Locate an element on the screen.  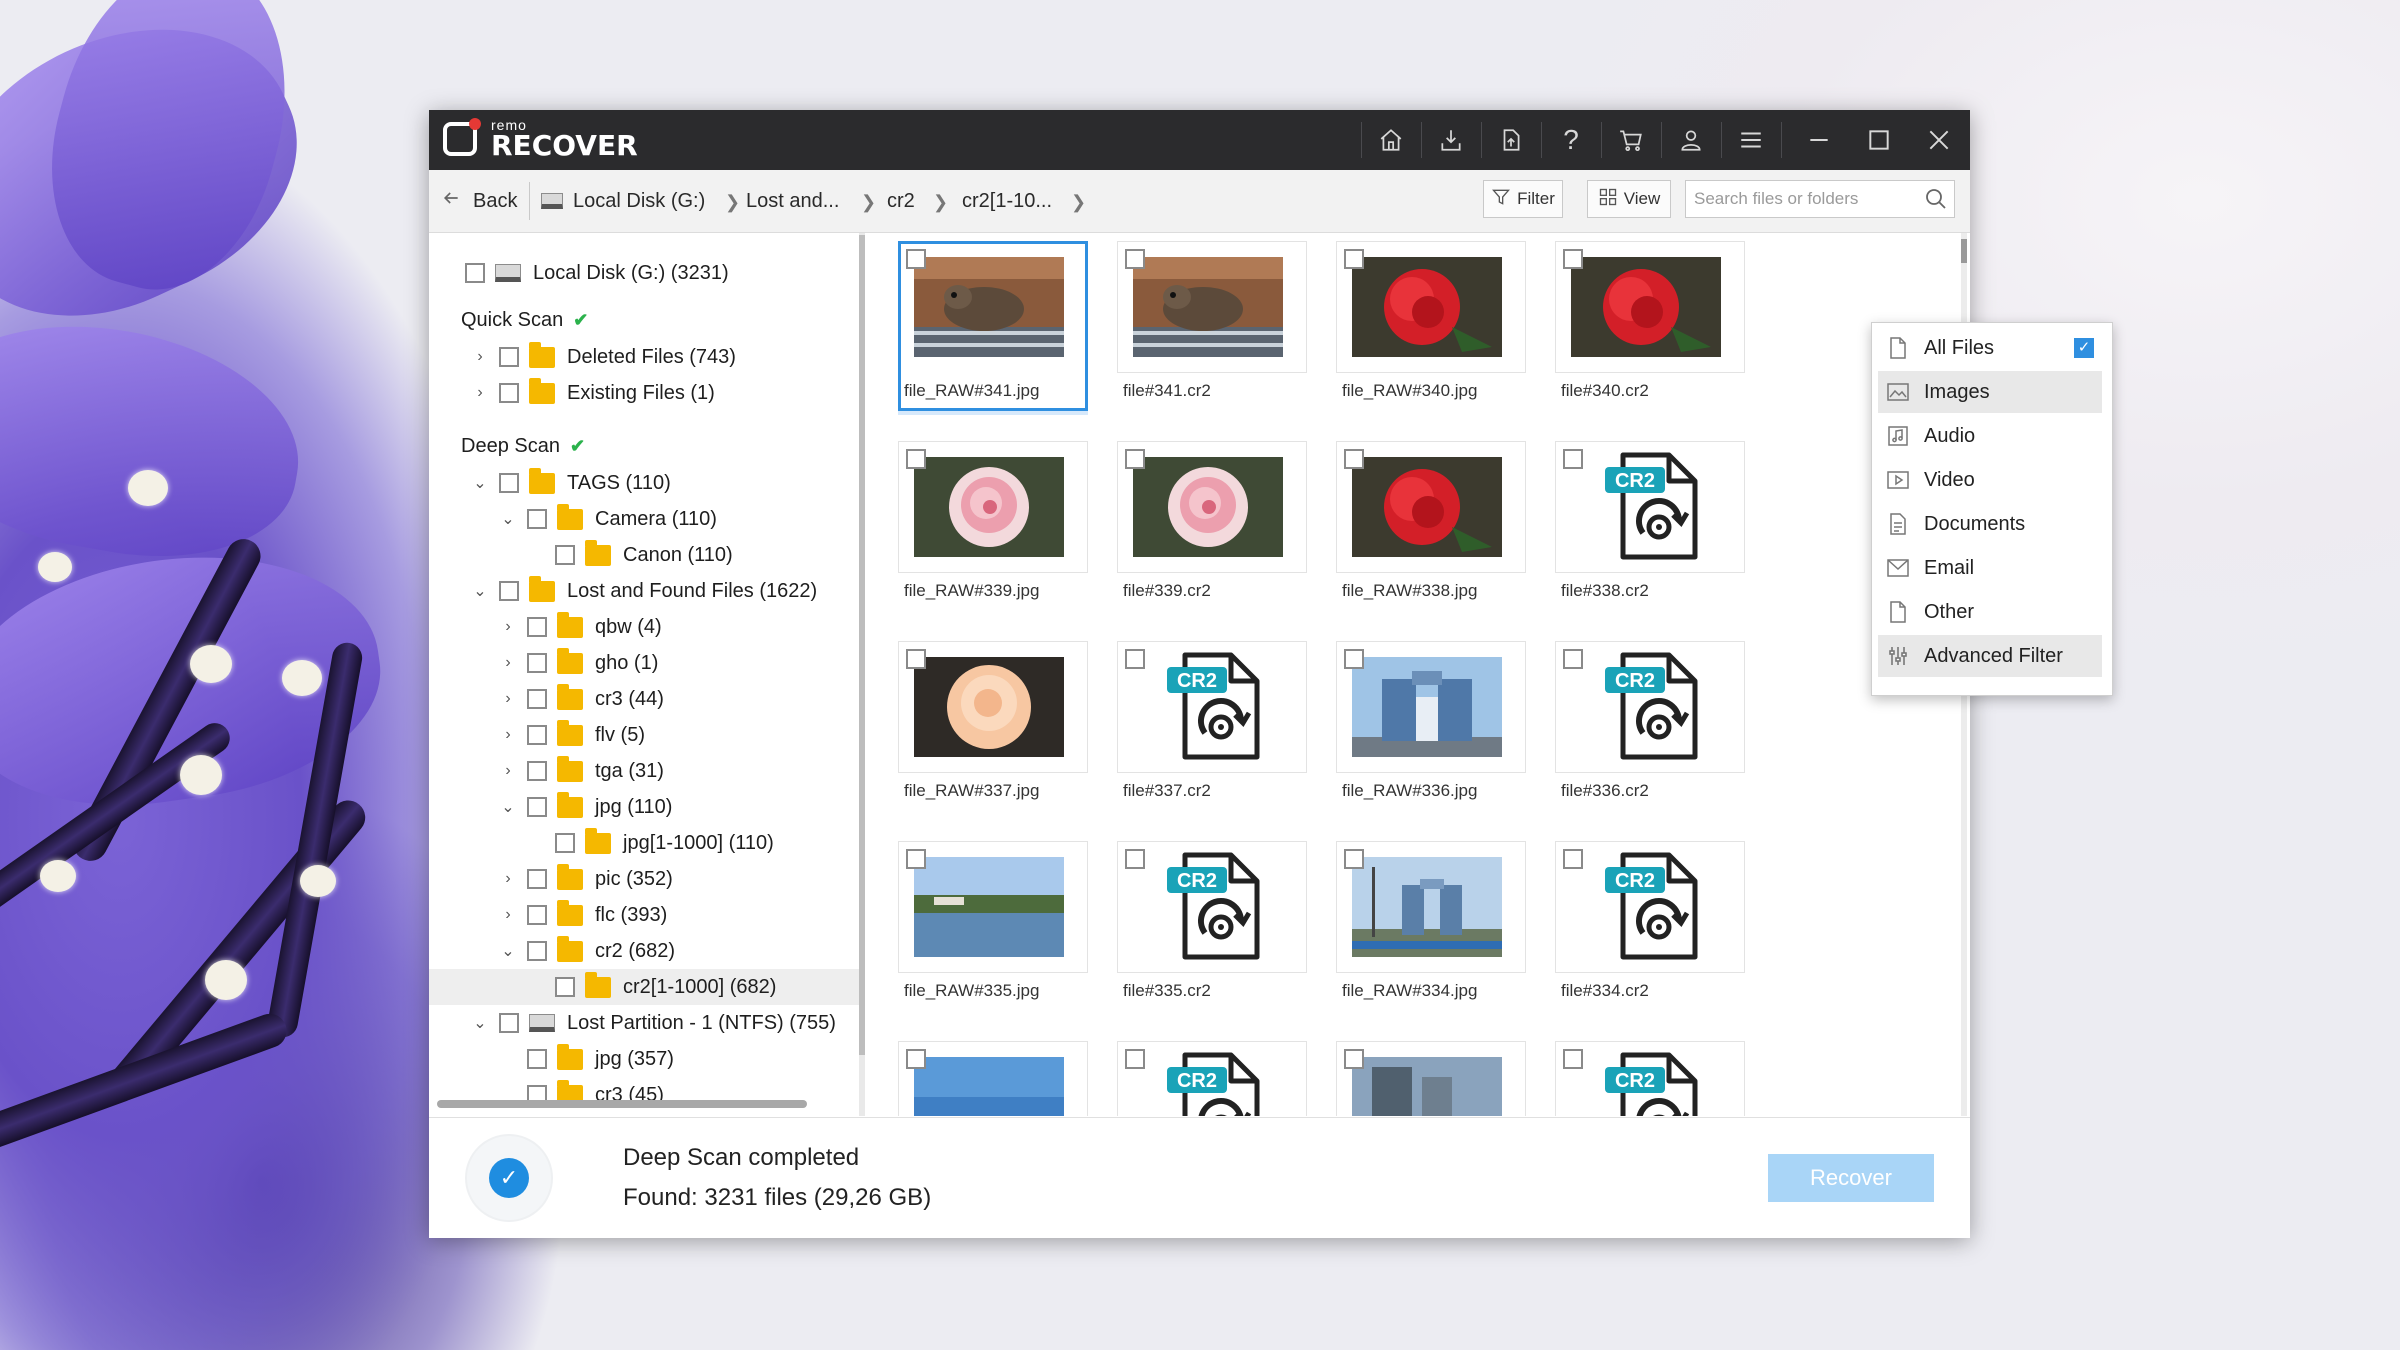
tree-item-pic: › pic (352) is located at coordinates (586, 879).